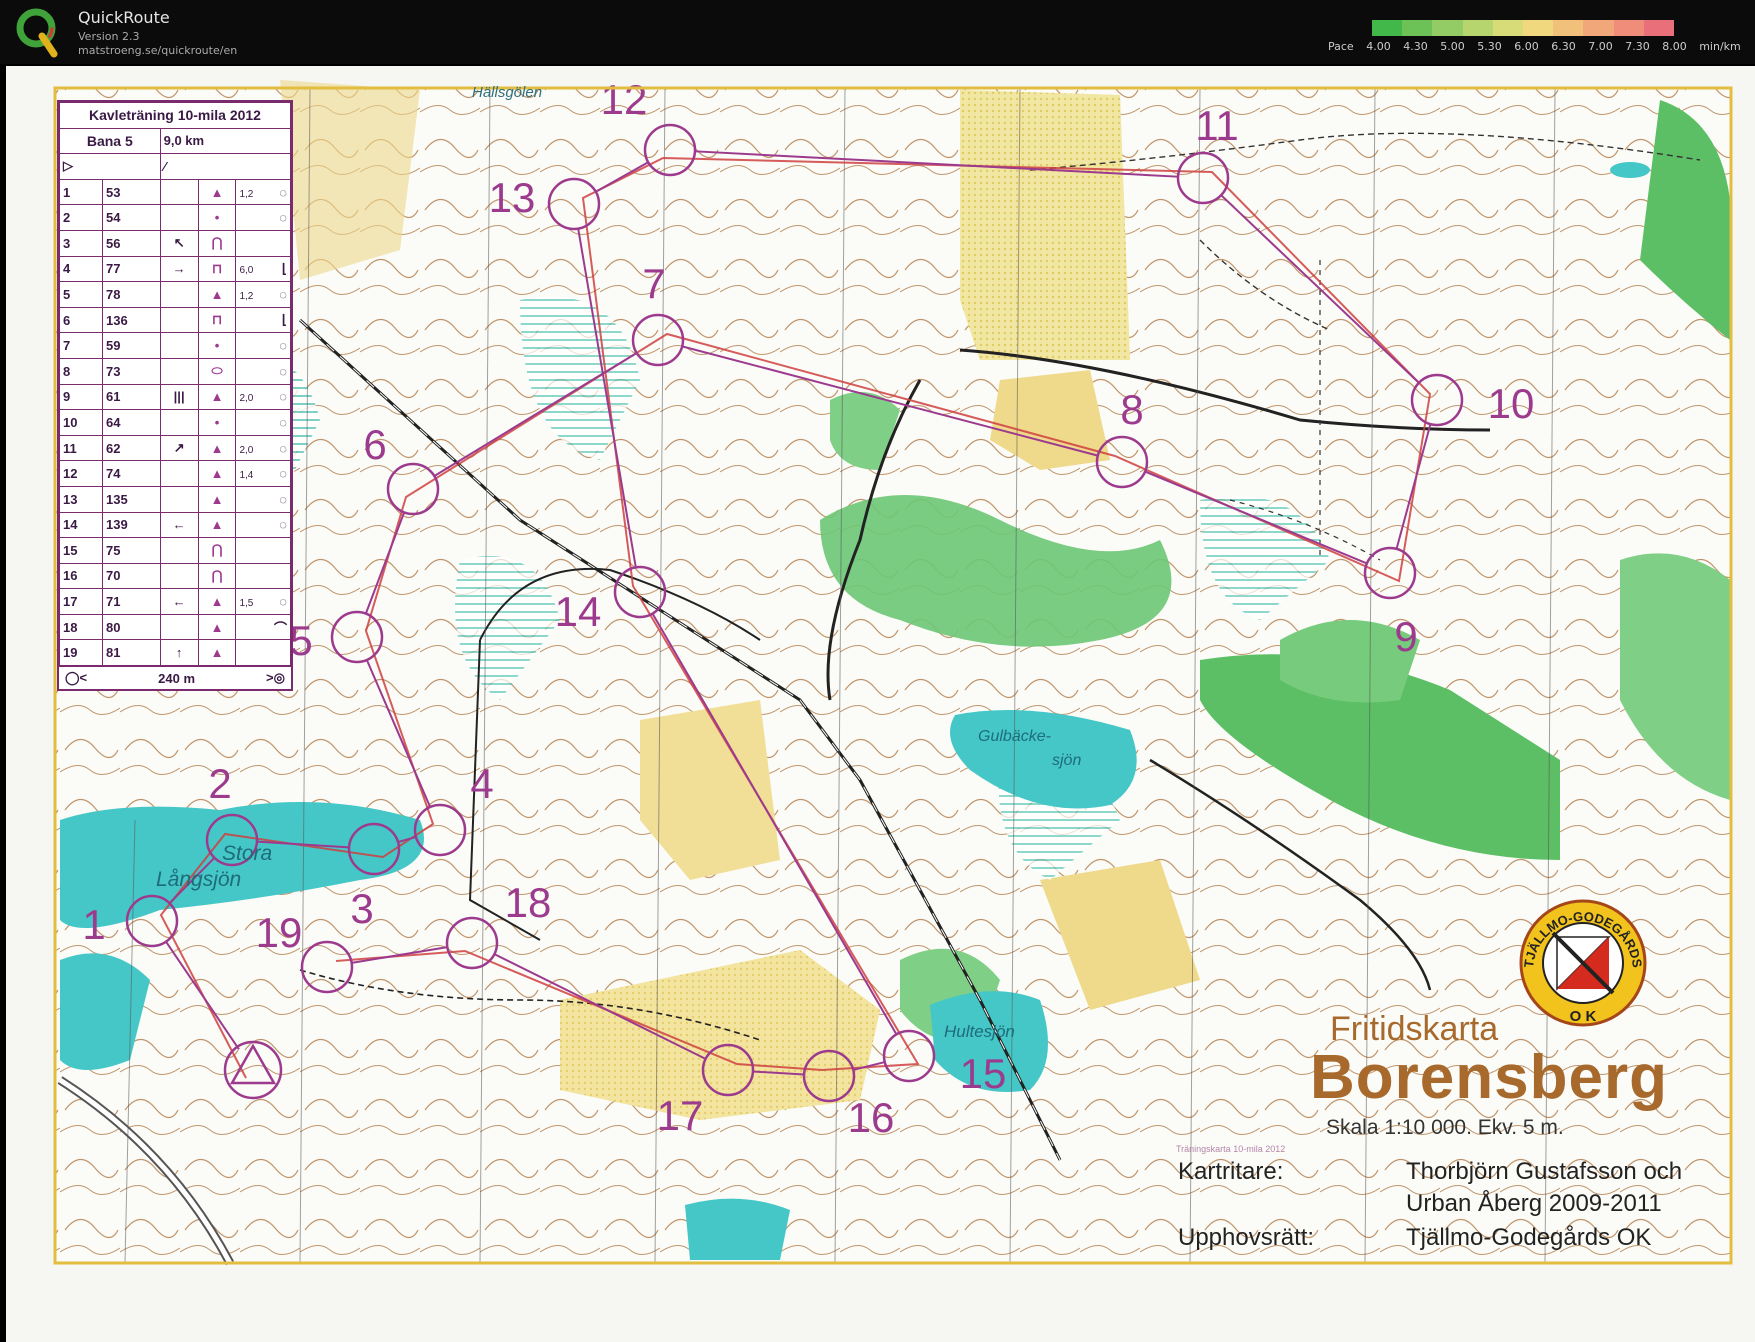 Image resolution: width=1755 pixels, height=1342 pixels. I want to click on control-number-19: 19, so click(279, 932).